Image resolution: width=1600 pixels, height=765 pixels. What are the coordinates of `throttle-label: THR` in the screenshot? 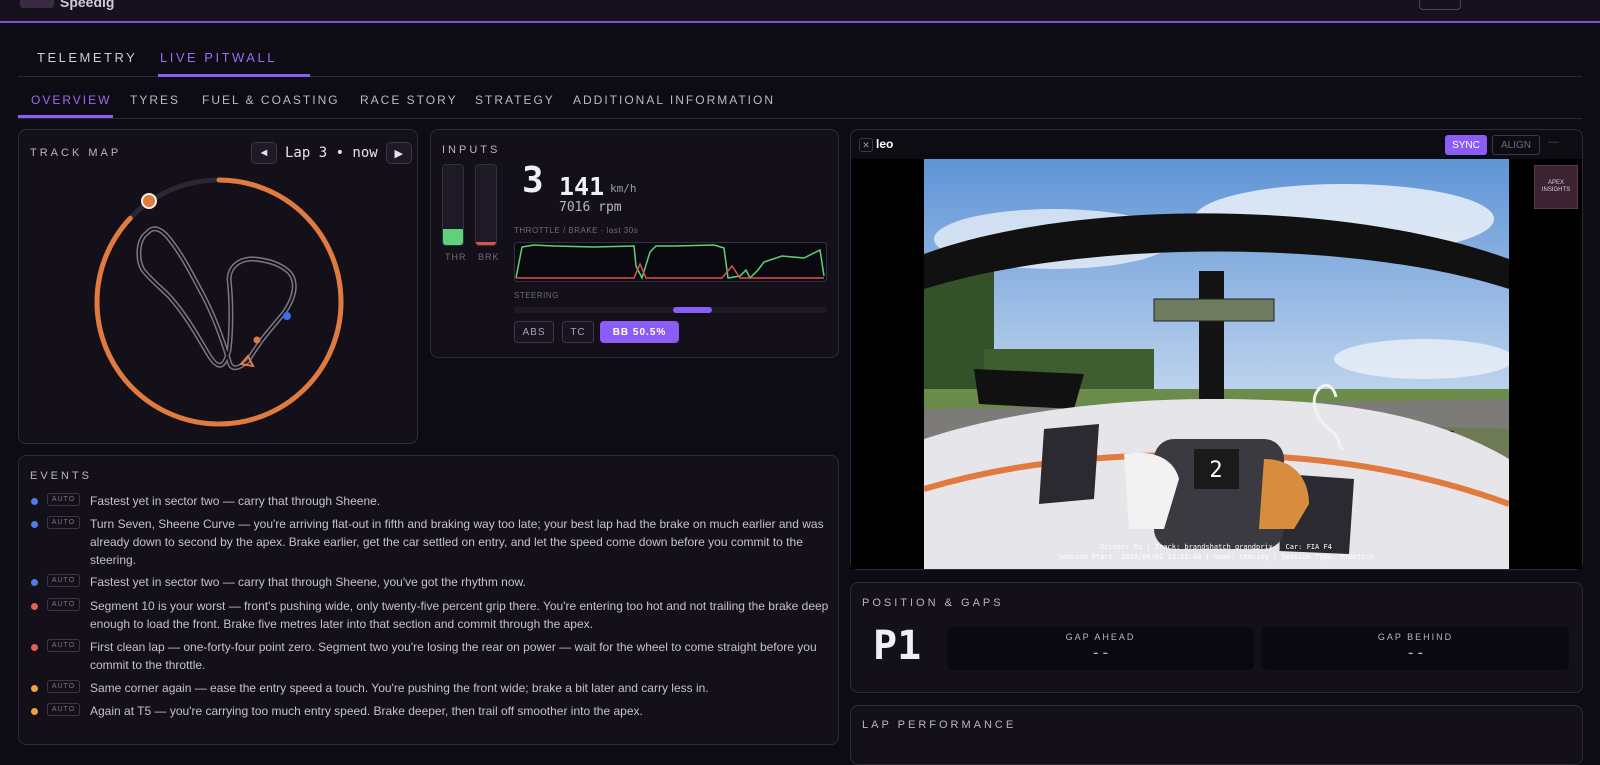 It's located at (456, 257).